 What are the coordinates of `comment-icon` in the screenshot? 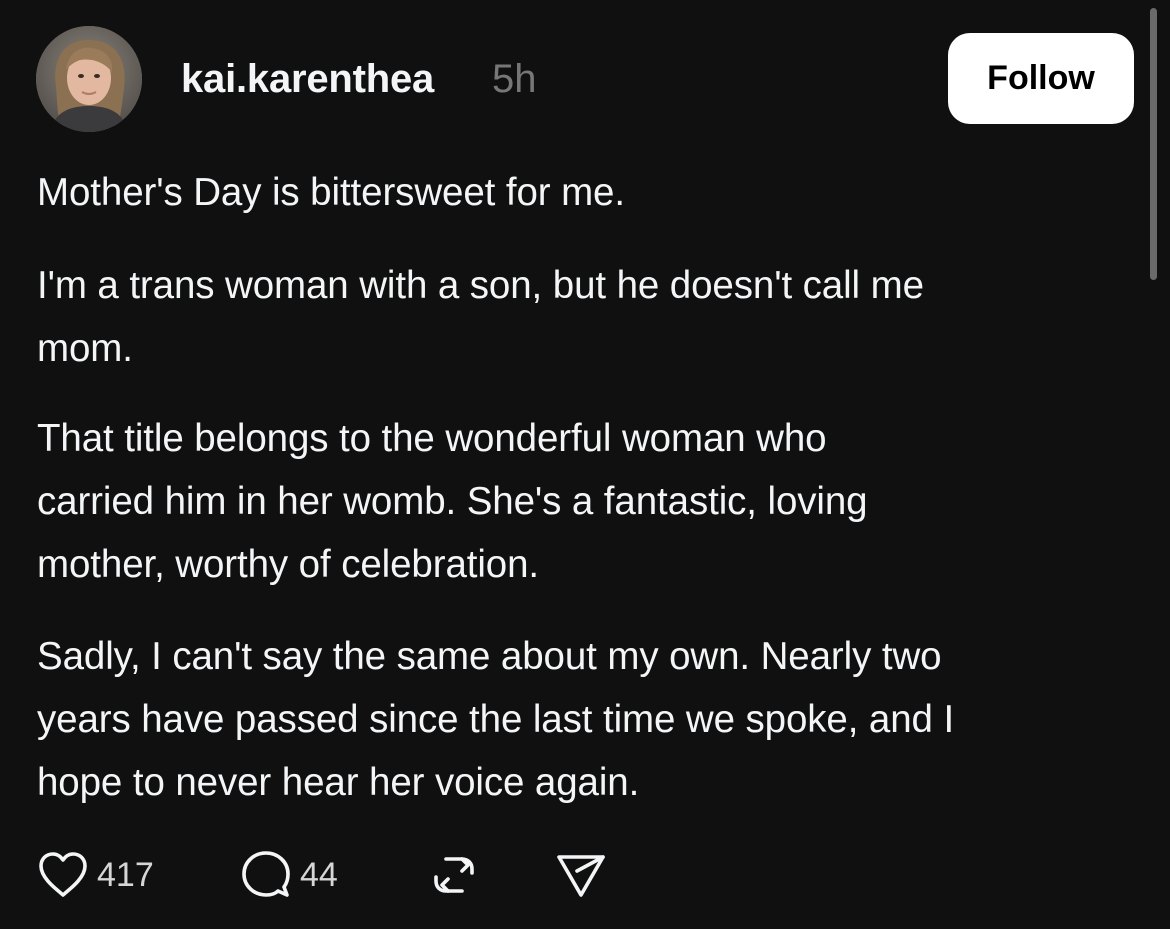 It's located at (266, 874).